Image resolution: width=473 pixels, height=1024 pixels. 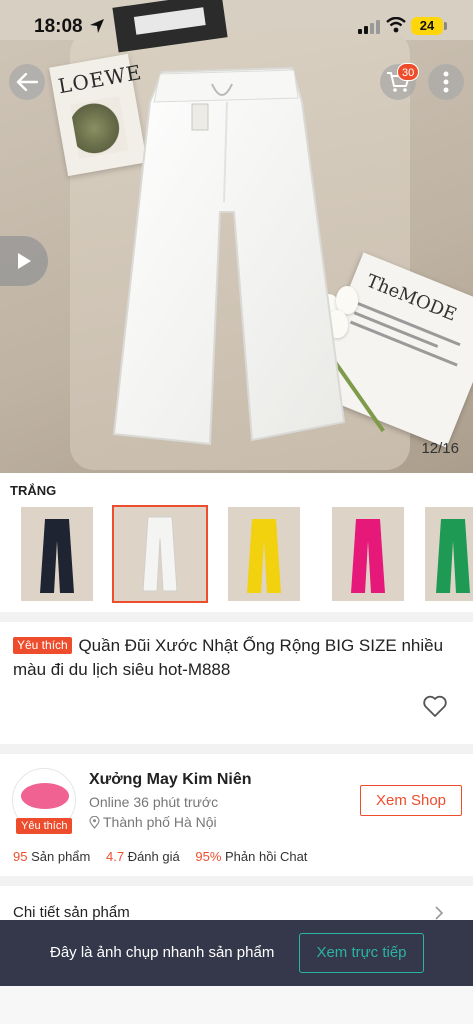 I want to click on more-button, so click(x=446, y=82).